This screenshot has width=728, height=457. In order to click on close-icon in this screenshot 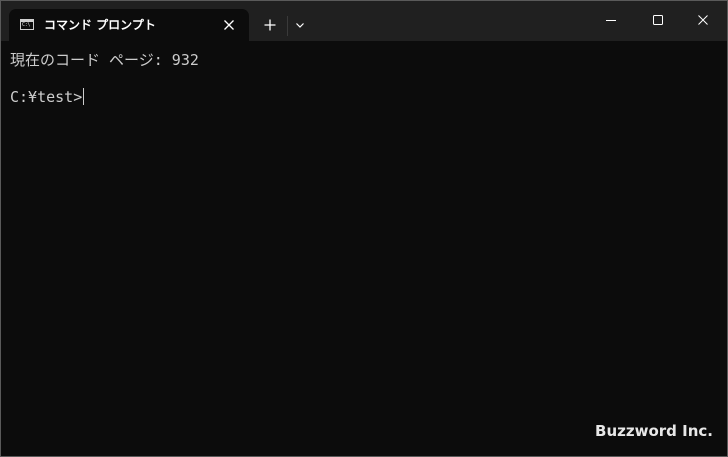, I will do `click(229, 25)`.